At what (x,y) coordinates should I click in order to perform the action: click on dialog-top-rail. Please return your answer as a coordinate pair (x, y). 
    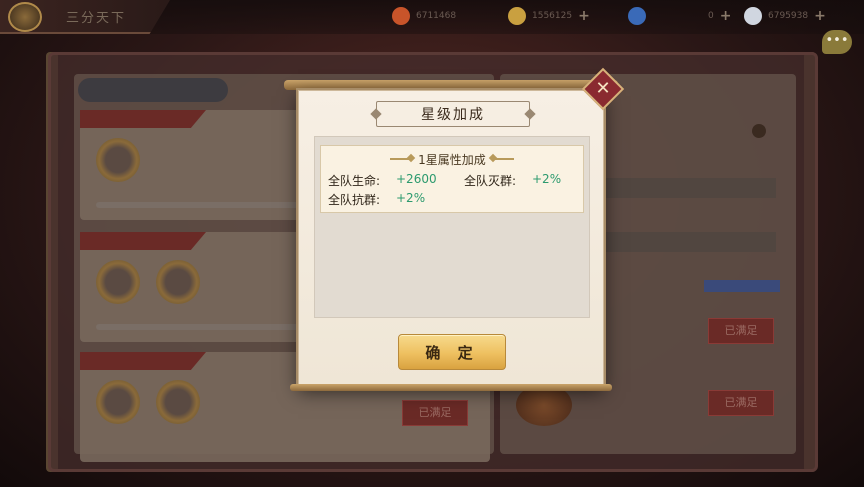
    Looking at the image, I should click on (451, 85).